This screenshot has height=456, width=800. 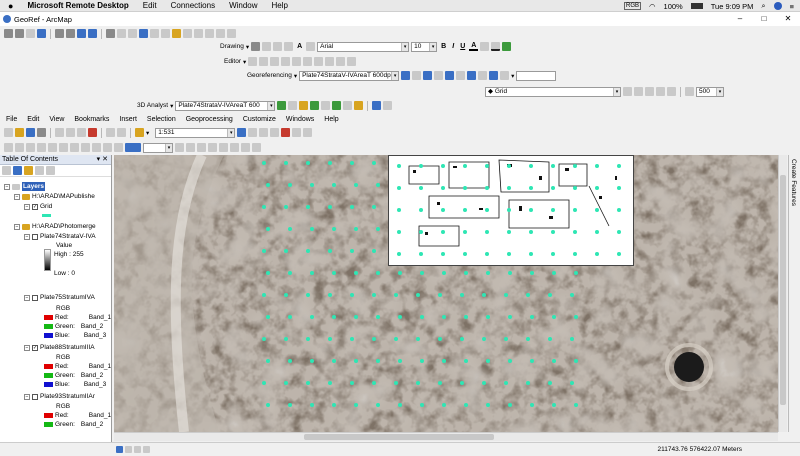 I want to click on search-icon, so click(x=275, y=132).